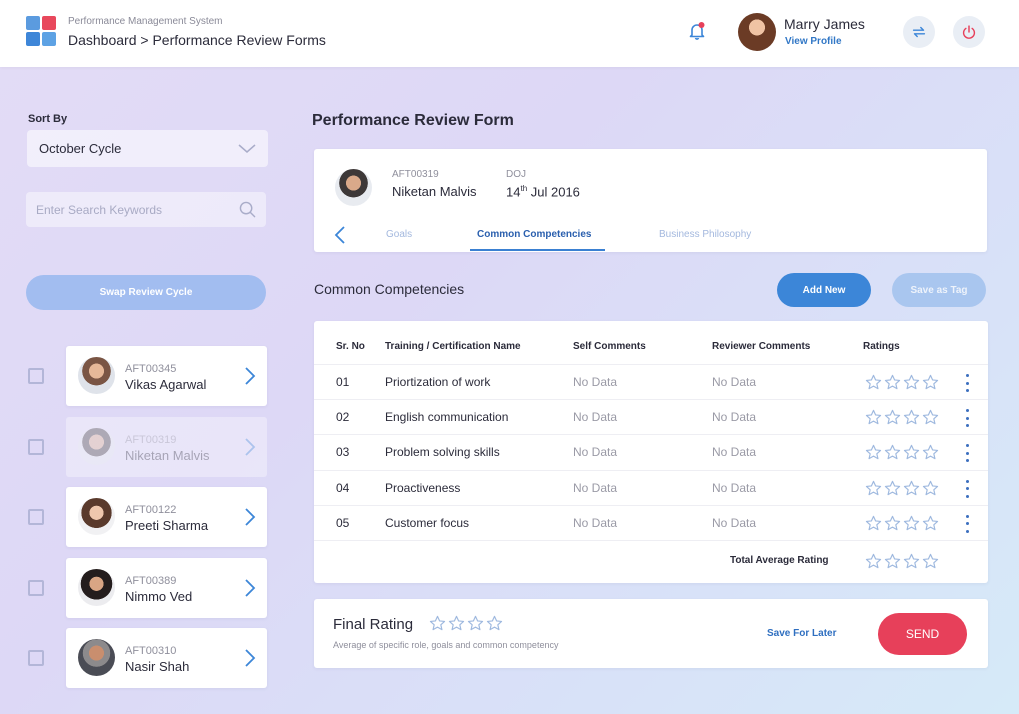 The height and width of the screenshot is (714, 1019). What do you see at coordinates (651, 540) in the screenshot?
I see `table-divider` at bounding box center [651, 540].